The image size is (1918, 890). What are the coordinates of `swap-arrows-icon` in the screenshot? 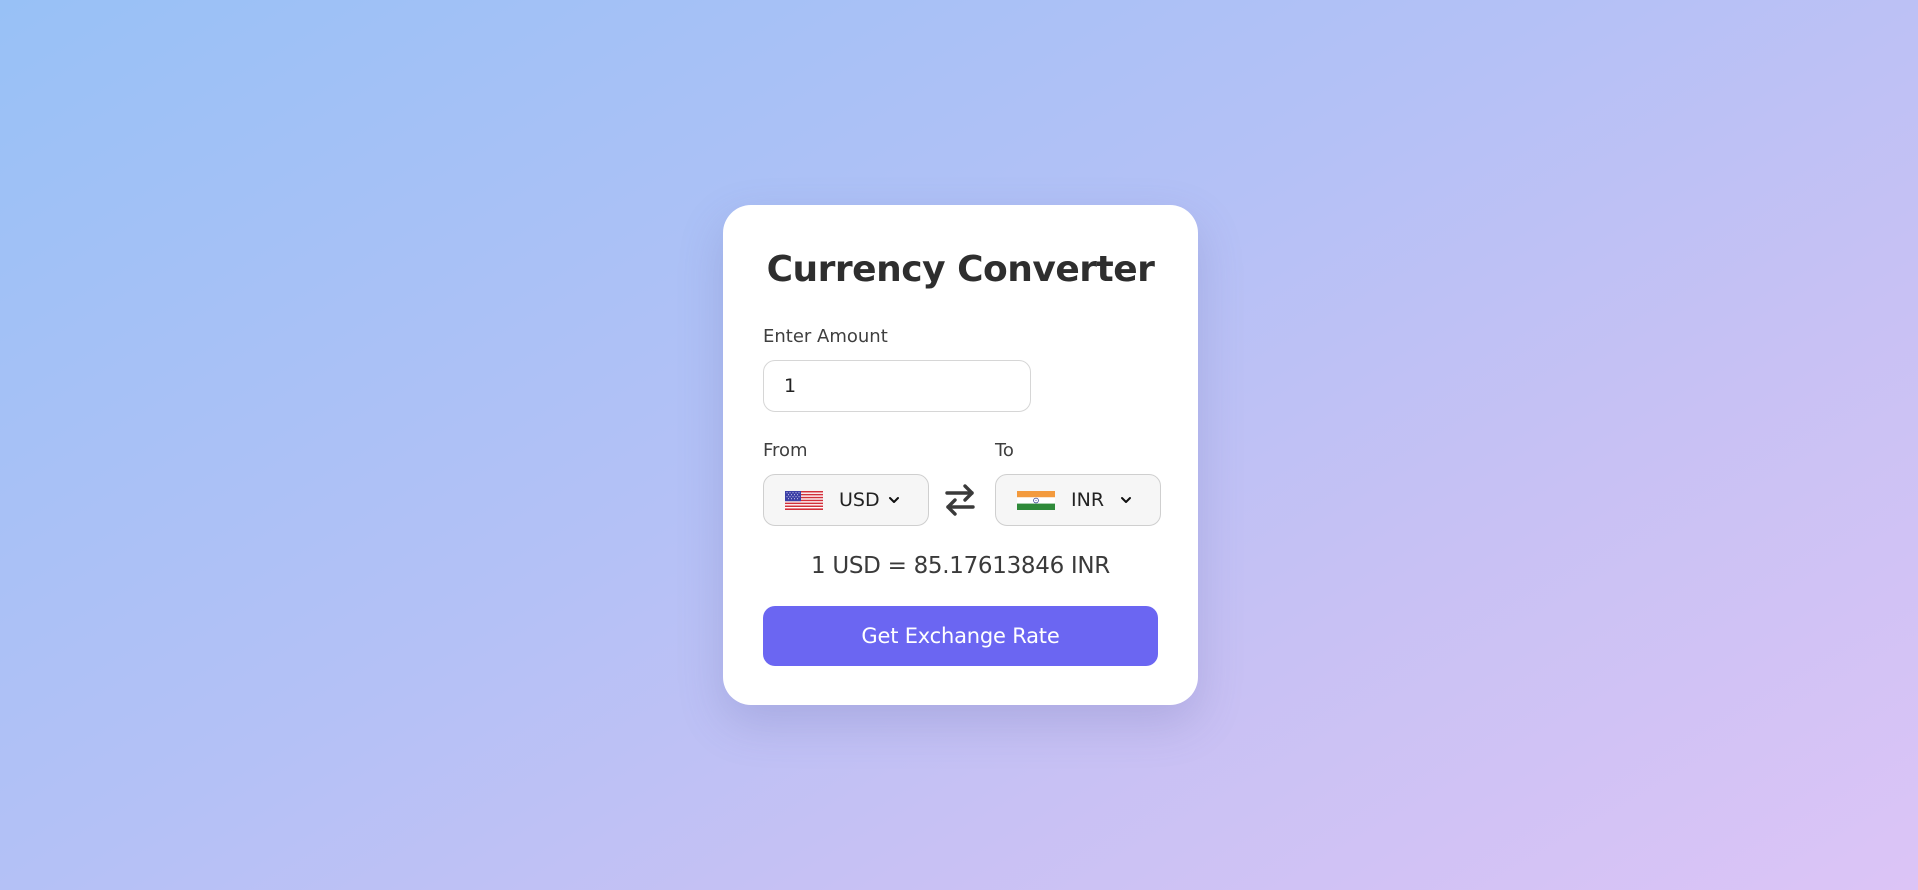 It's located at (960, 500).